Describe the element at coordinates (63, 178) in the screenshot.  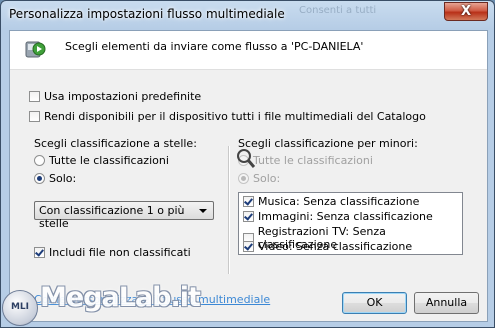
I see `star-only-label: Solo:` at that location.